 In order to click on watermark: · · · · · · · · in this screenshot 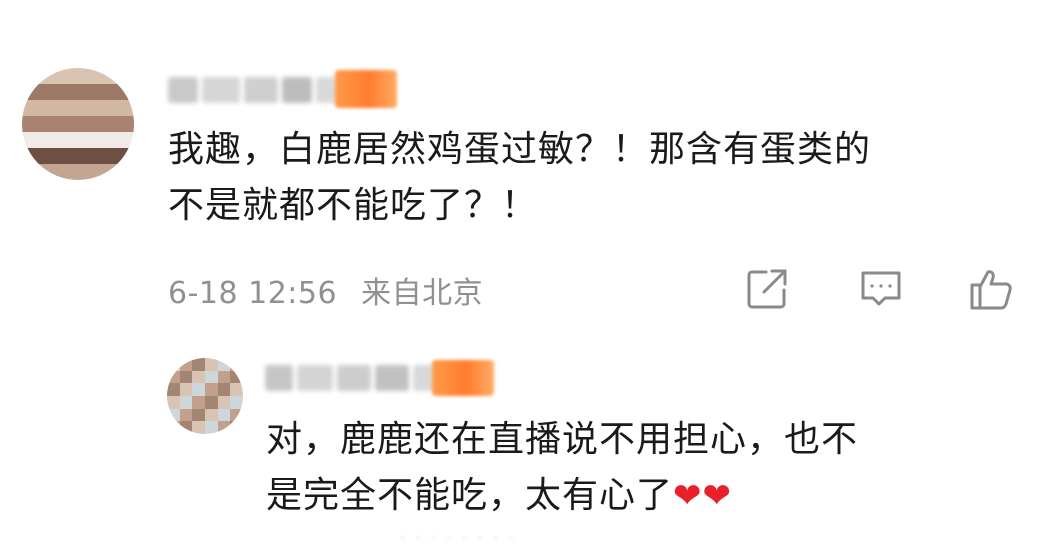, I will do `click(458, 538)`.